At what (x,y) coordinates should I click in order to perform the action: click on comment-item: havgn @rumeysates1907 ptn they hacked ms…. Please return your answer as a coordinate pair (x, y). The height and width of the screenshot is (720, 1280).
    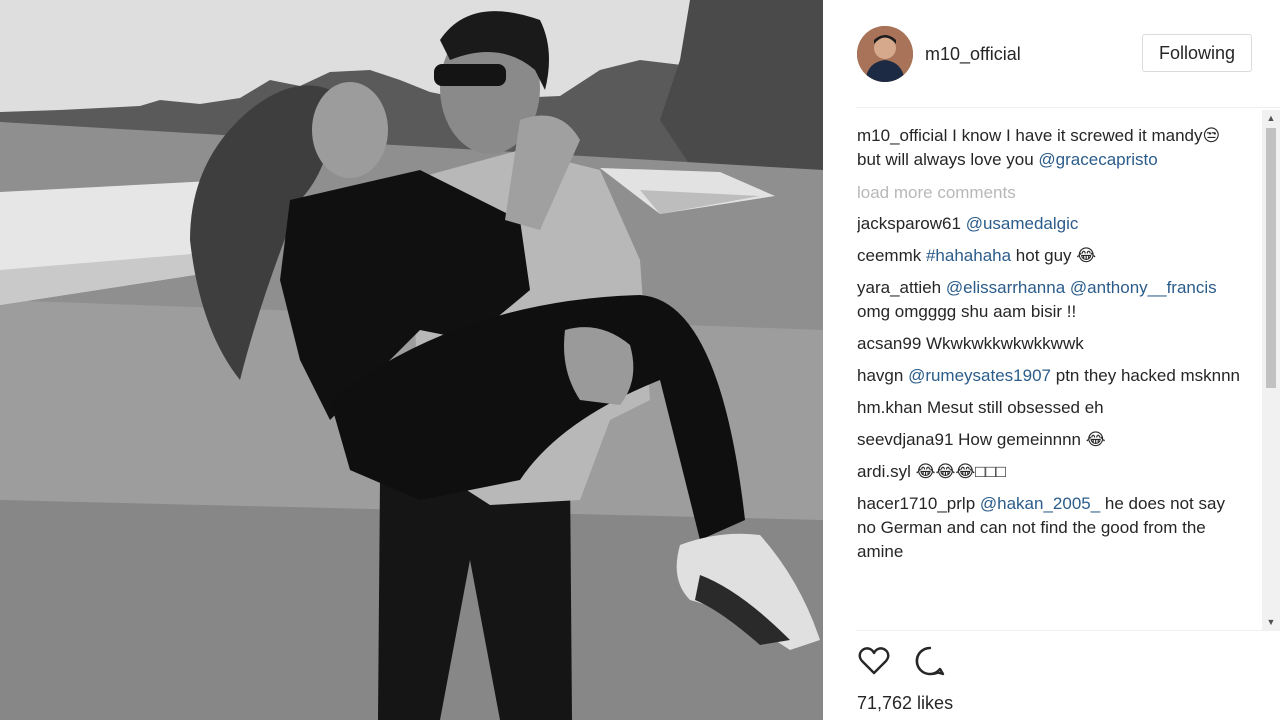
    Looking at the image, I should click on (1052, 376).